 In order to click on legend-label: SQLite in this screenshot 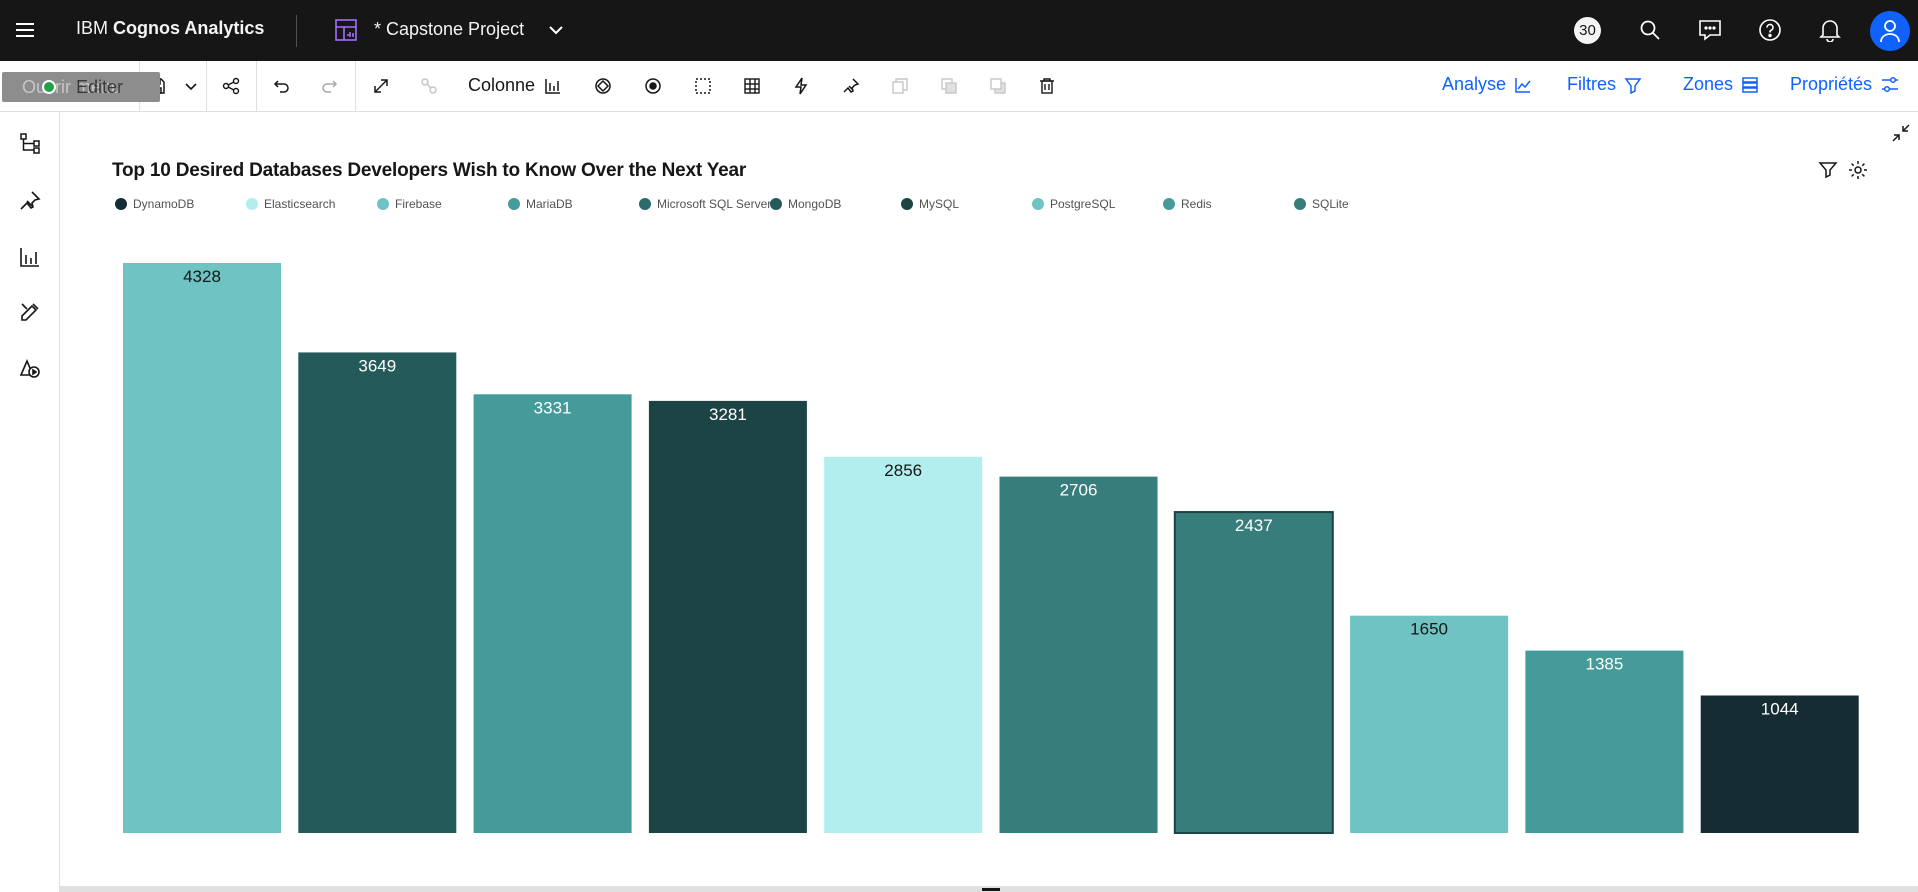, I will do `click(1330, 204)`.